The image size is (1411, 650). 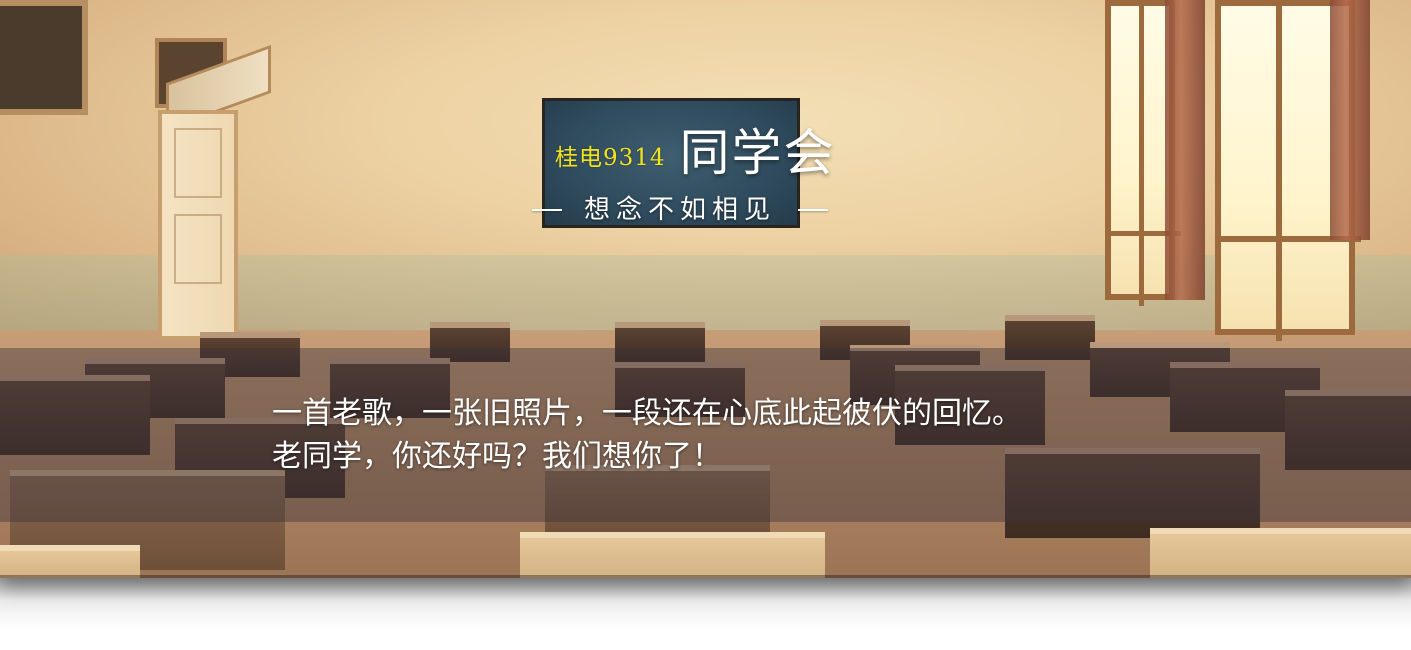 I want to click on caption-line-2: 老同学，你还好吗？我们想你了！, so click(x=497, y=456).